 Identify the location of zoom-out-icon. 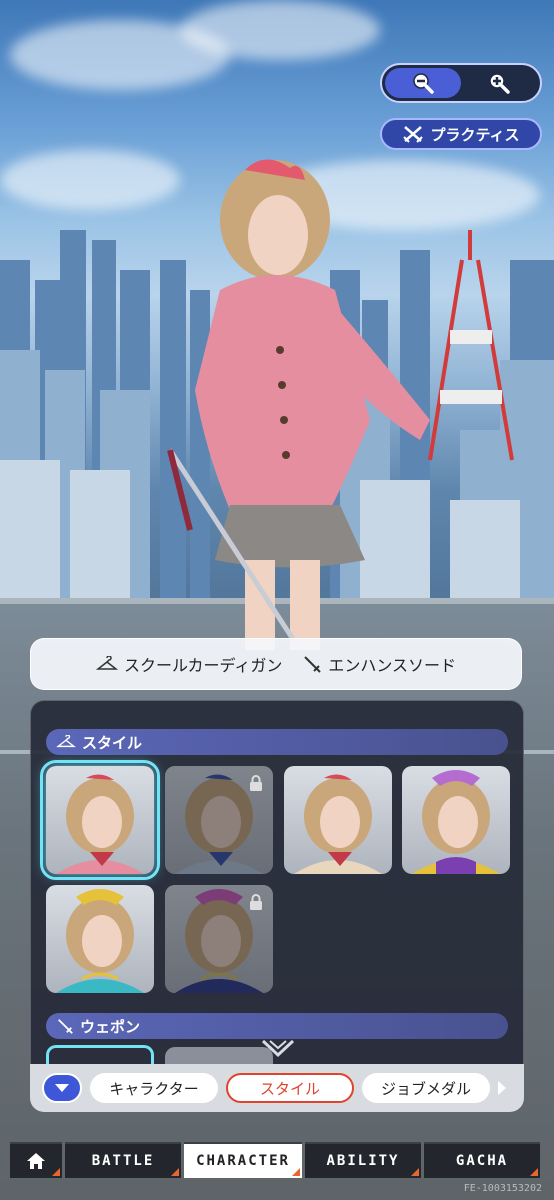
(423, 83).